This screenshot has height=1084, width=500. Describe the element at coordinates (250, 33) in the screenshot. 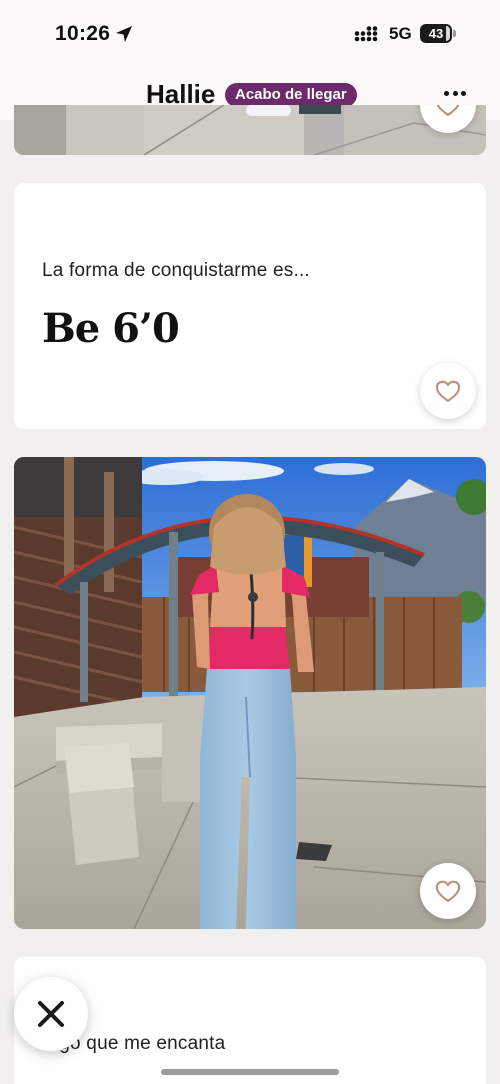

I see `status-bar: 10:26 5G 43` at that location.